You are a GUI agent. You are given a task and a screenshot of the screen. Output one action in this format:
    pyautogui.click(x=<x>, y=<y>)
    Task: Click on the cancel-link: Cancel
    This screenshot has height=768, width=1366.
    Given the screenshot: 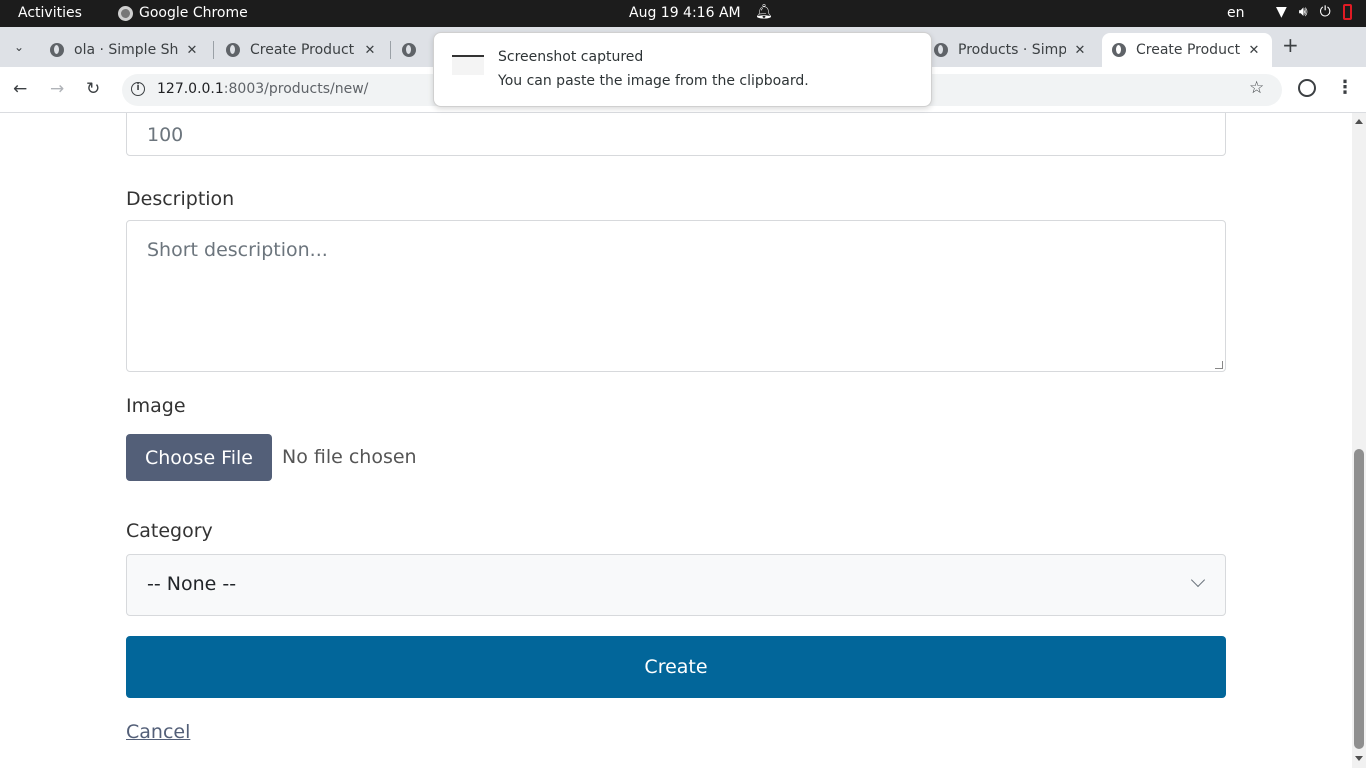 What is the action you would take?
    pyautogui.click(x=158, y=732)
    